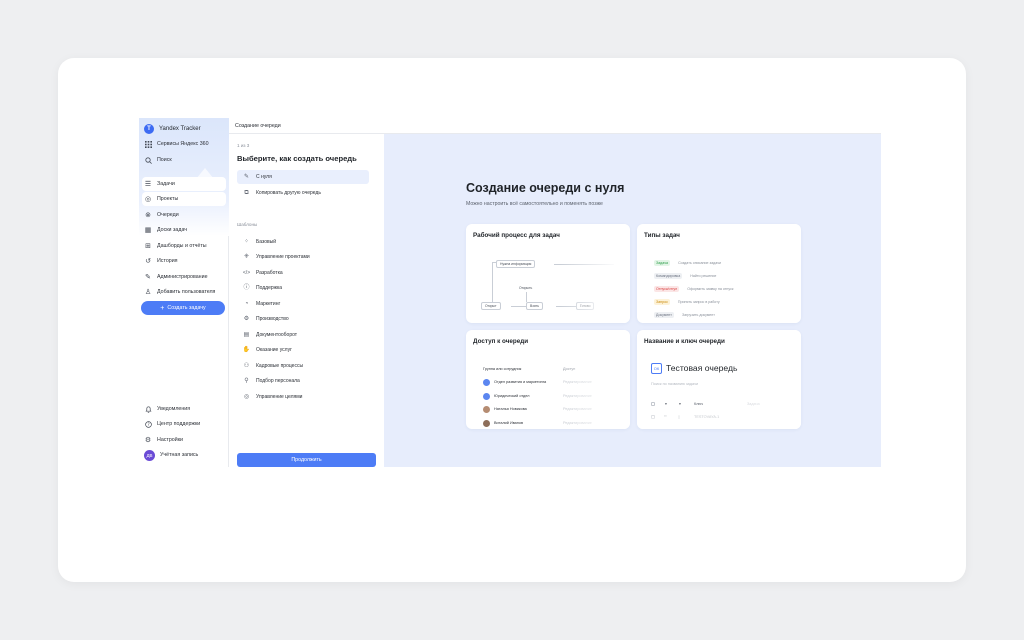 This screenshot has height=640, width=1024. What do you see at coordinates (184, 199) in the screenshot?
I see `sidebar-item-projects: ◎ Проекты` at bounding box center [184, 199].